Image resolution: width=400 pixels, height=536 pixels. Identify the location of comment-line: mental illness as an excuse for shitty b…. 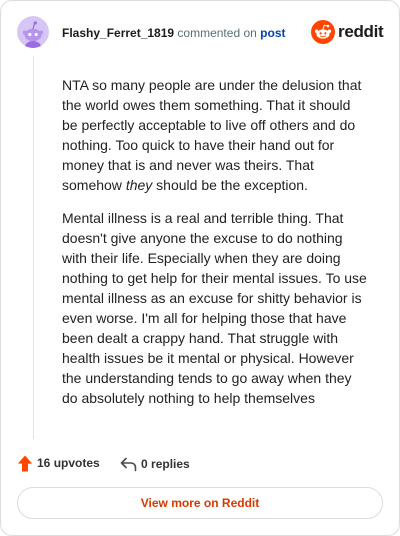
(212, 298).